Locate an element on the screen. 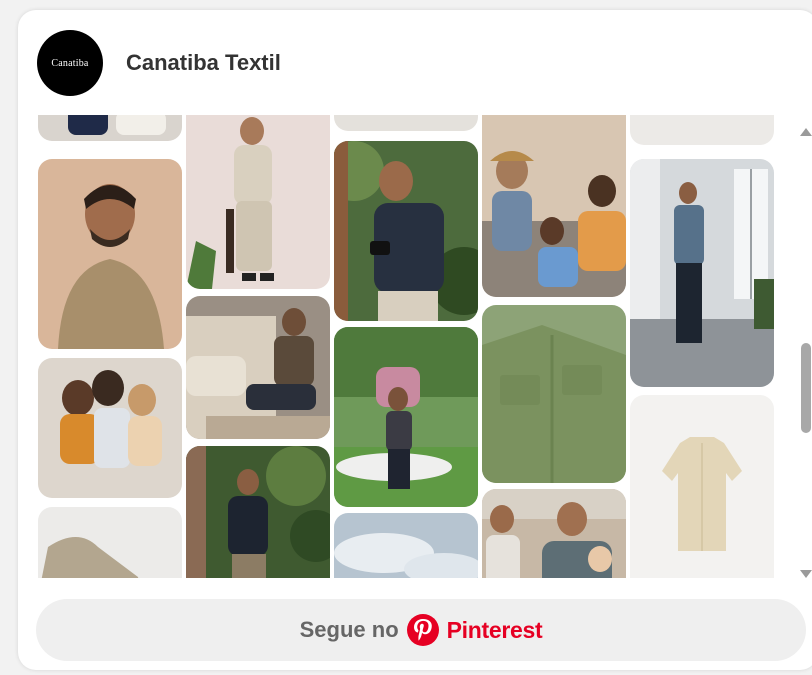 The height and width of the screenshot is (675, 812). pin-man-with-children is located at coordinates (554, 533).